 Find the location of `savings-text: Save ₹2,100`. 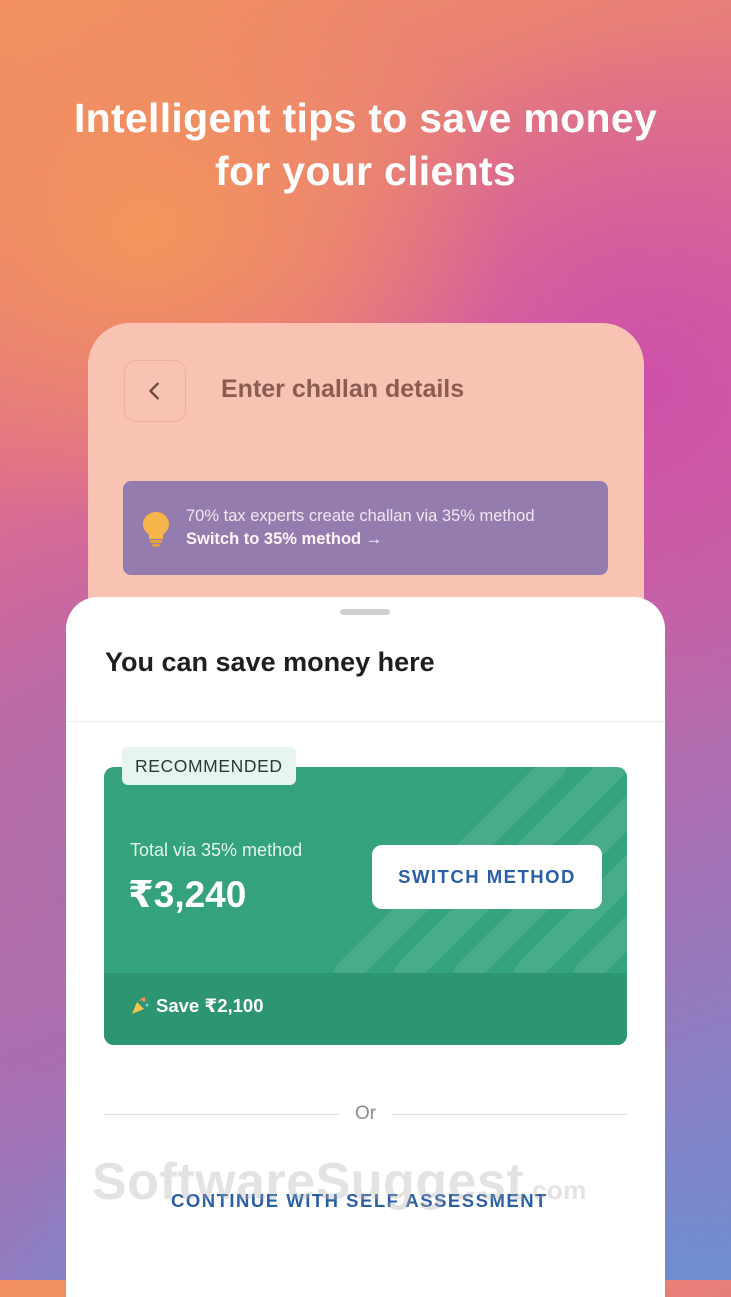

savings-text: Save ₹2,100 is located at coordinates (210, 1005).